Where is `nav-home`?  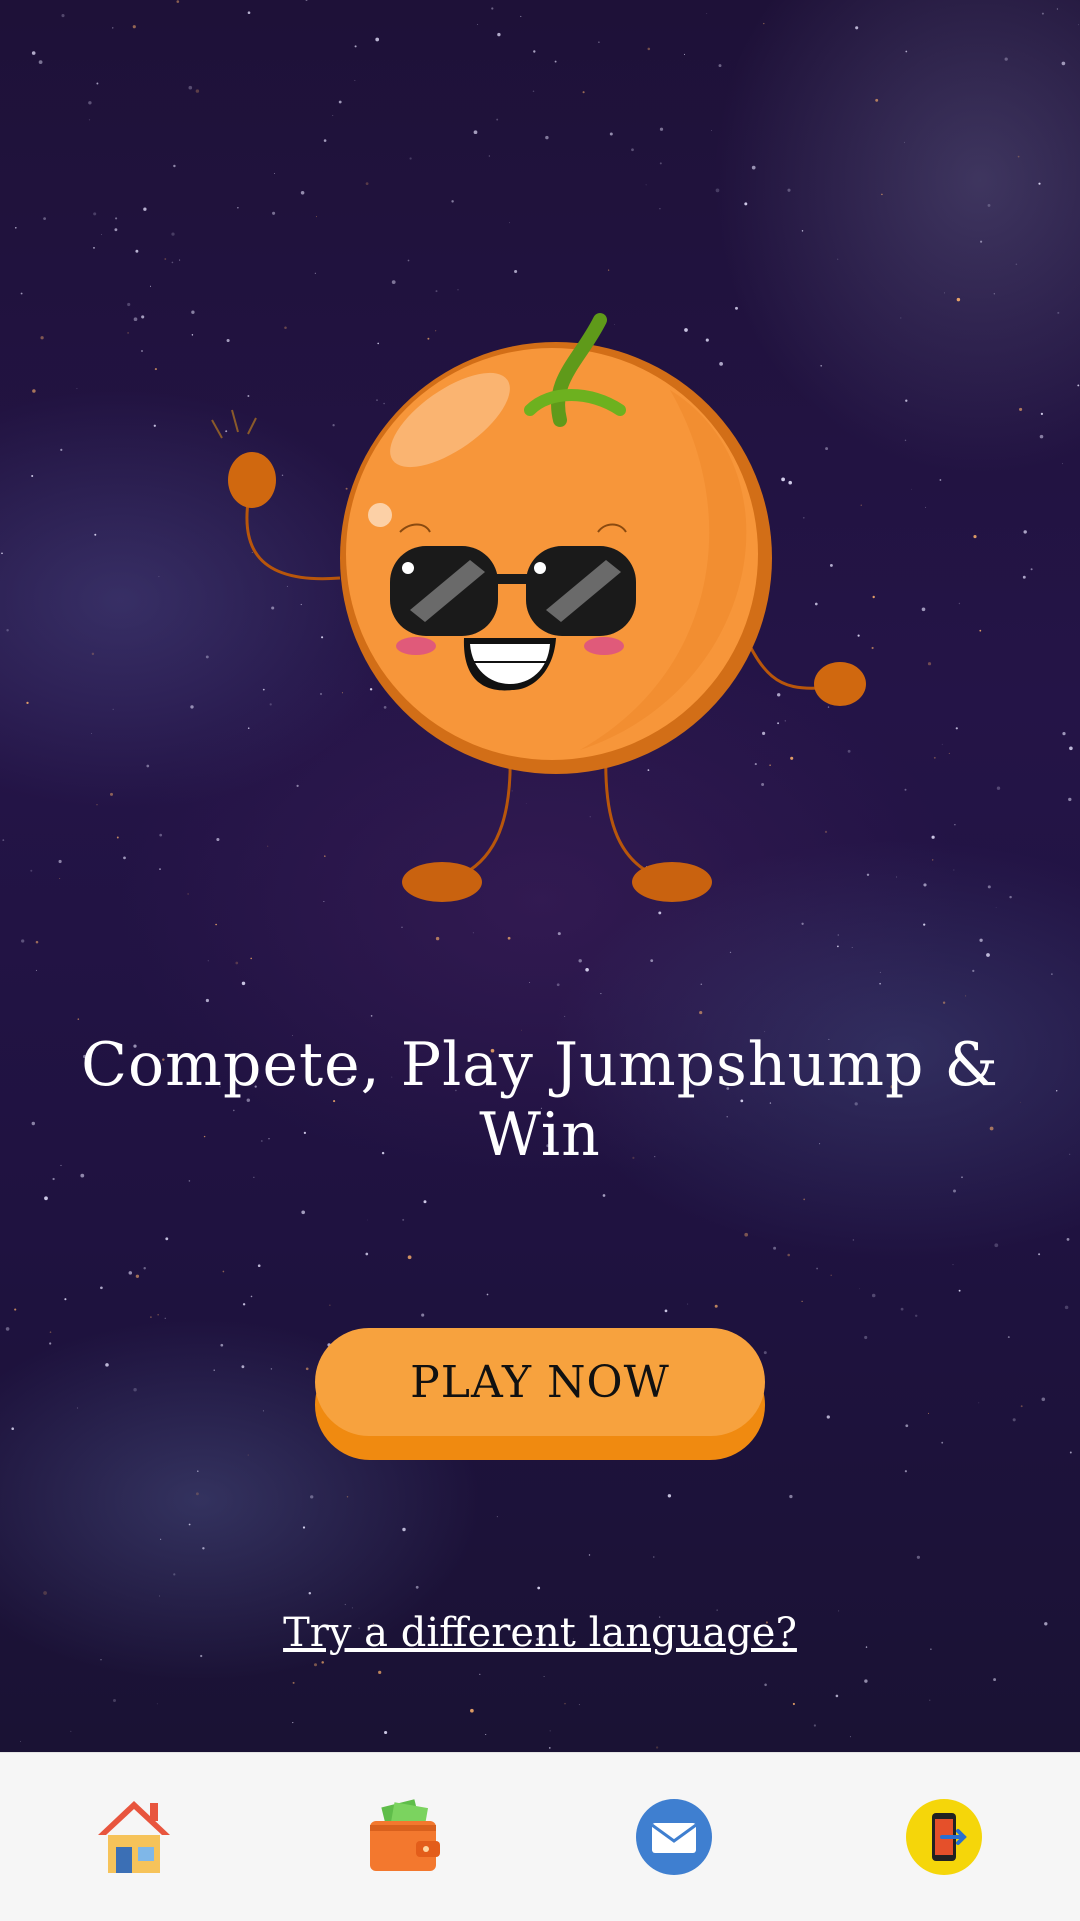
nav-home is located at coordinates (134, 1837).